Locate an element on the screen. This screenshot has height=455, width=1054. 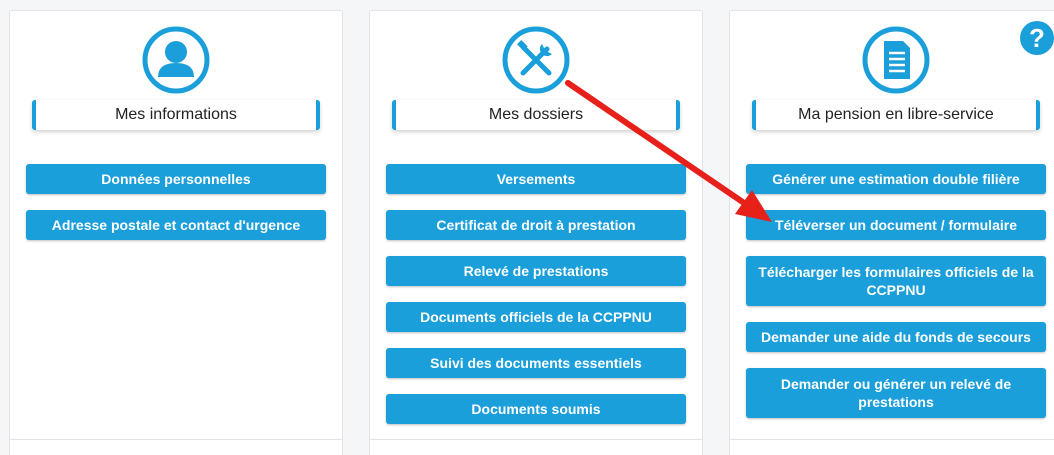
adresse-postale-button: Adresse postale et contact d'urgence is located at coordinates (176, 225).